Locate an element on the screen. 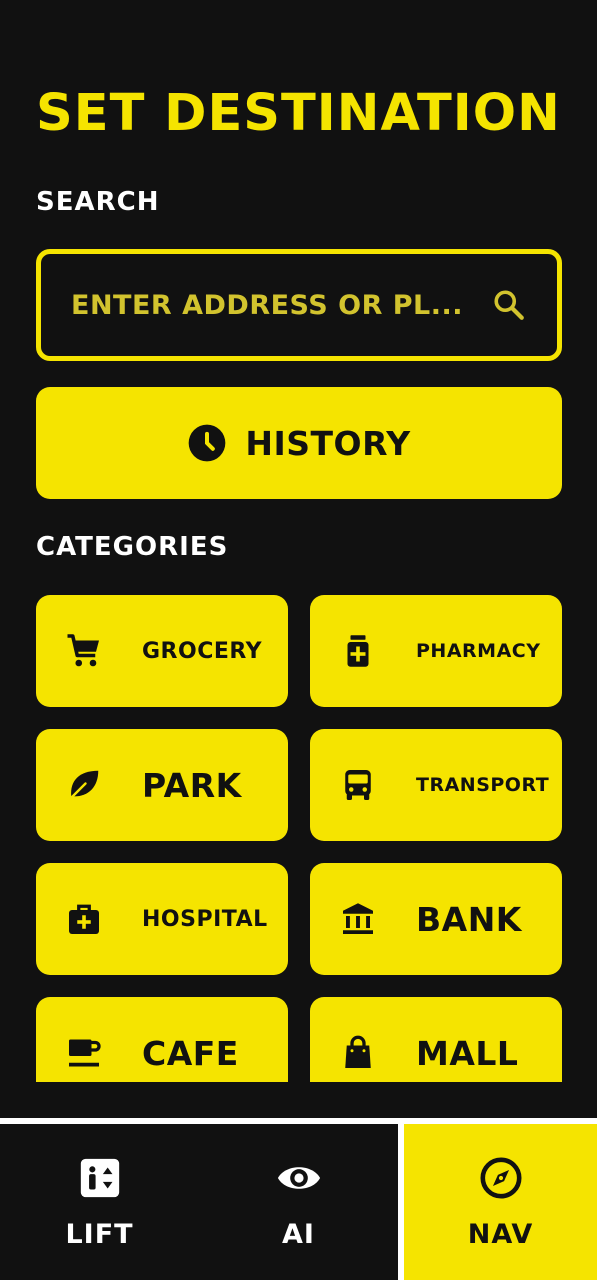 The image size is (597, 1280). nav-label: AI is located at coordinates (298, 1234).